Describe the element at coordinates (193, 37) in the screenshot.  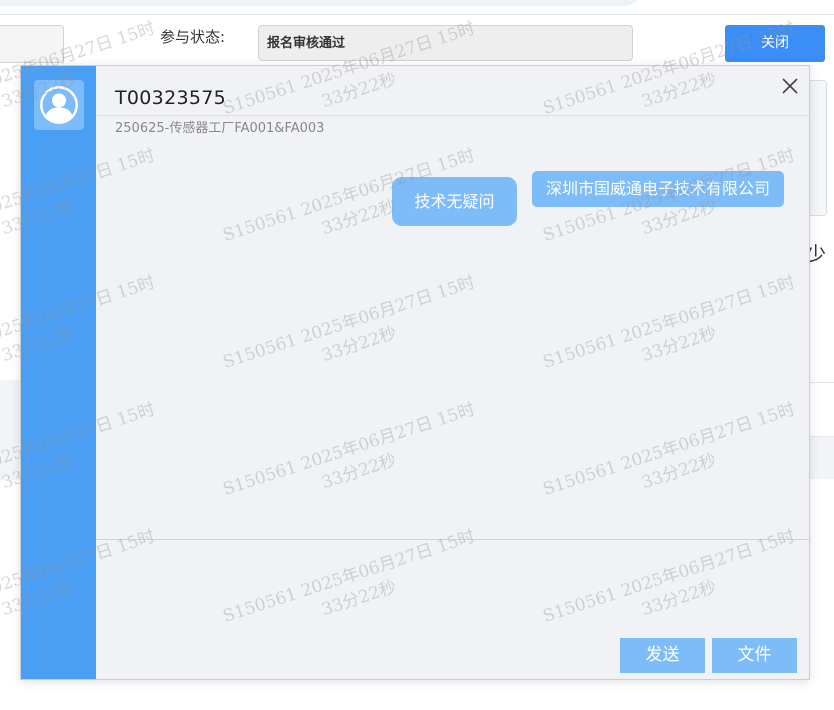
I see `status-label: 参与状态:` at that location.